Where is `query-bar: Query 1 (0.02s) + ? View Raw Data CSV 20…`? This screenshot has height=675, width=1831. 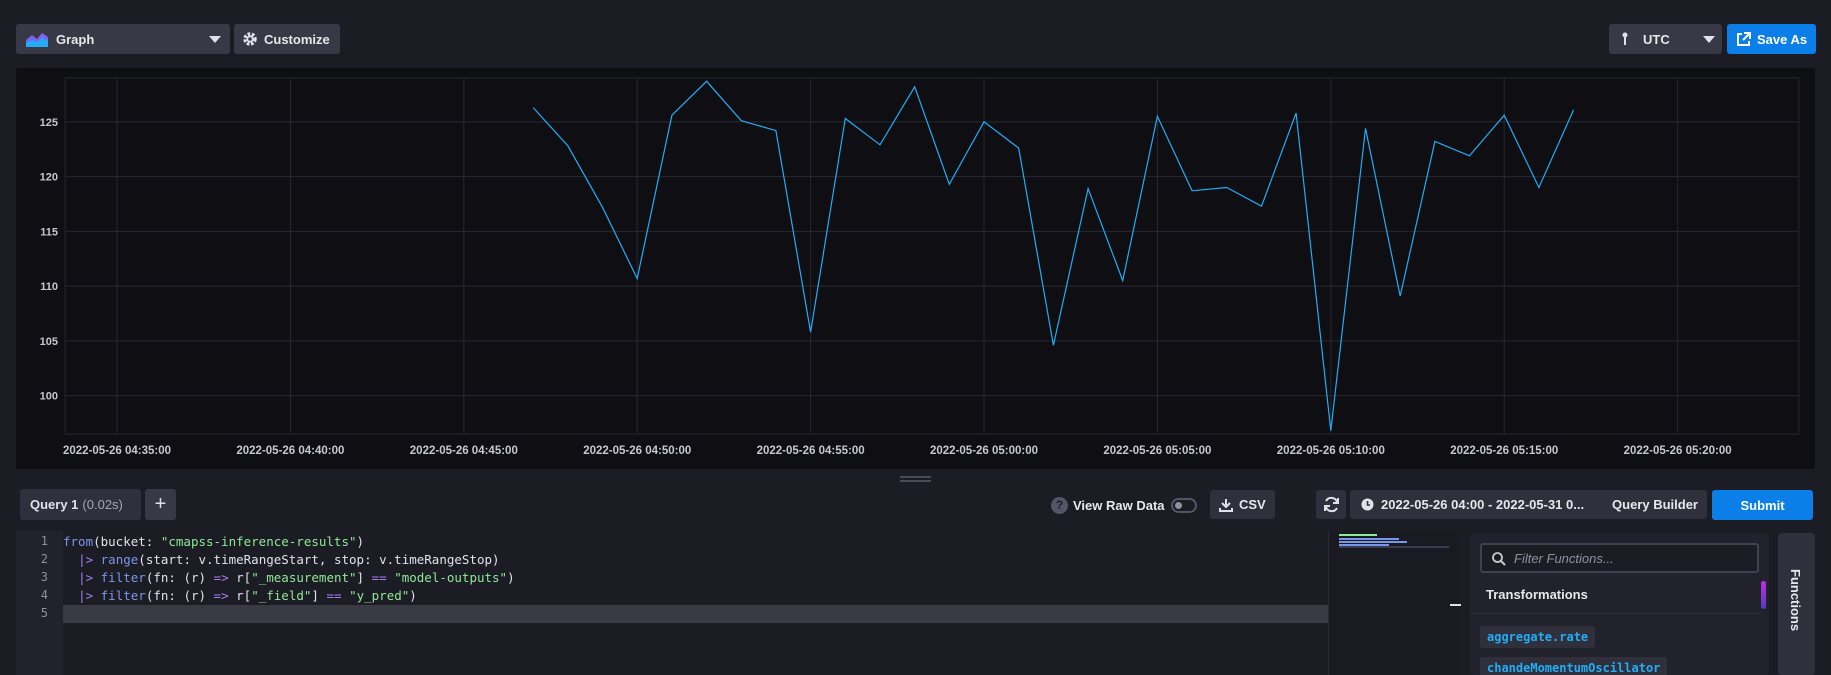
query-bar: Query 1 (0.02s) + ? View Raw Data CSV 20… is located at coordinates (915, 505).